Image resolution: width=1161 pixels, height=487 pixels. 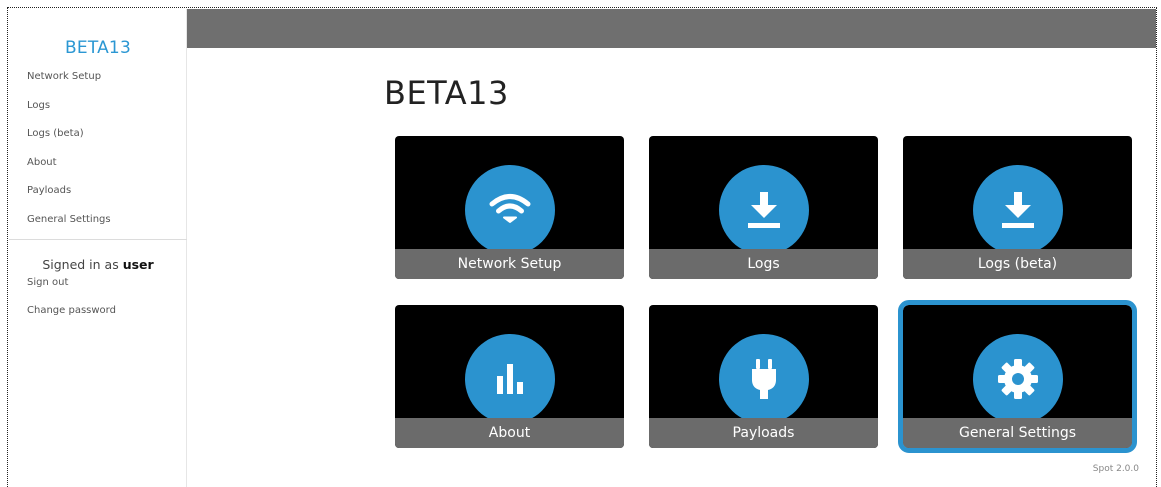 What do you see at coordinates (509, 379) in the screenshot?
I see `bar-chart-icon` at bounding box center [509, 379].